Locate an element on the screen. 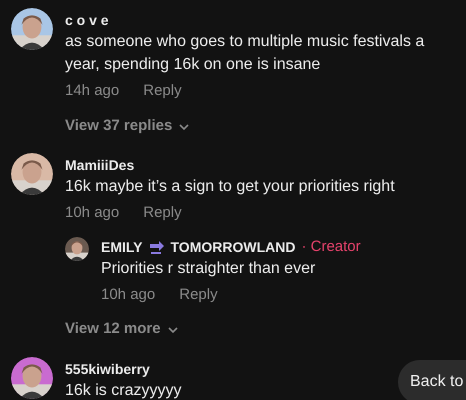  comment-text: 16k is crazyyyyy is located at coordinates (123, 390).